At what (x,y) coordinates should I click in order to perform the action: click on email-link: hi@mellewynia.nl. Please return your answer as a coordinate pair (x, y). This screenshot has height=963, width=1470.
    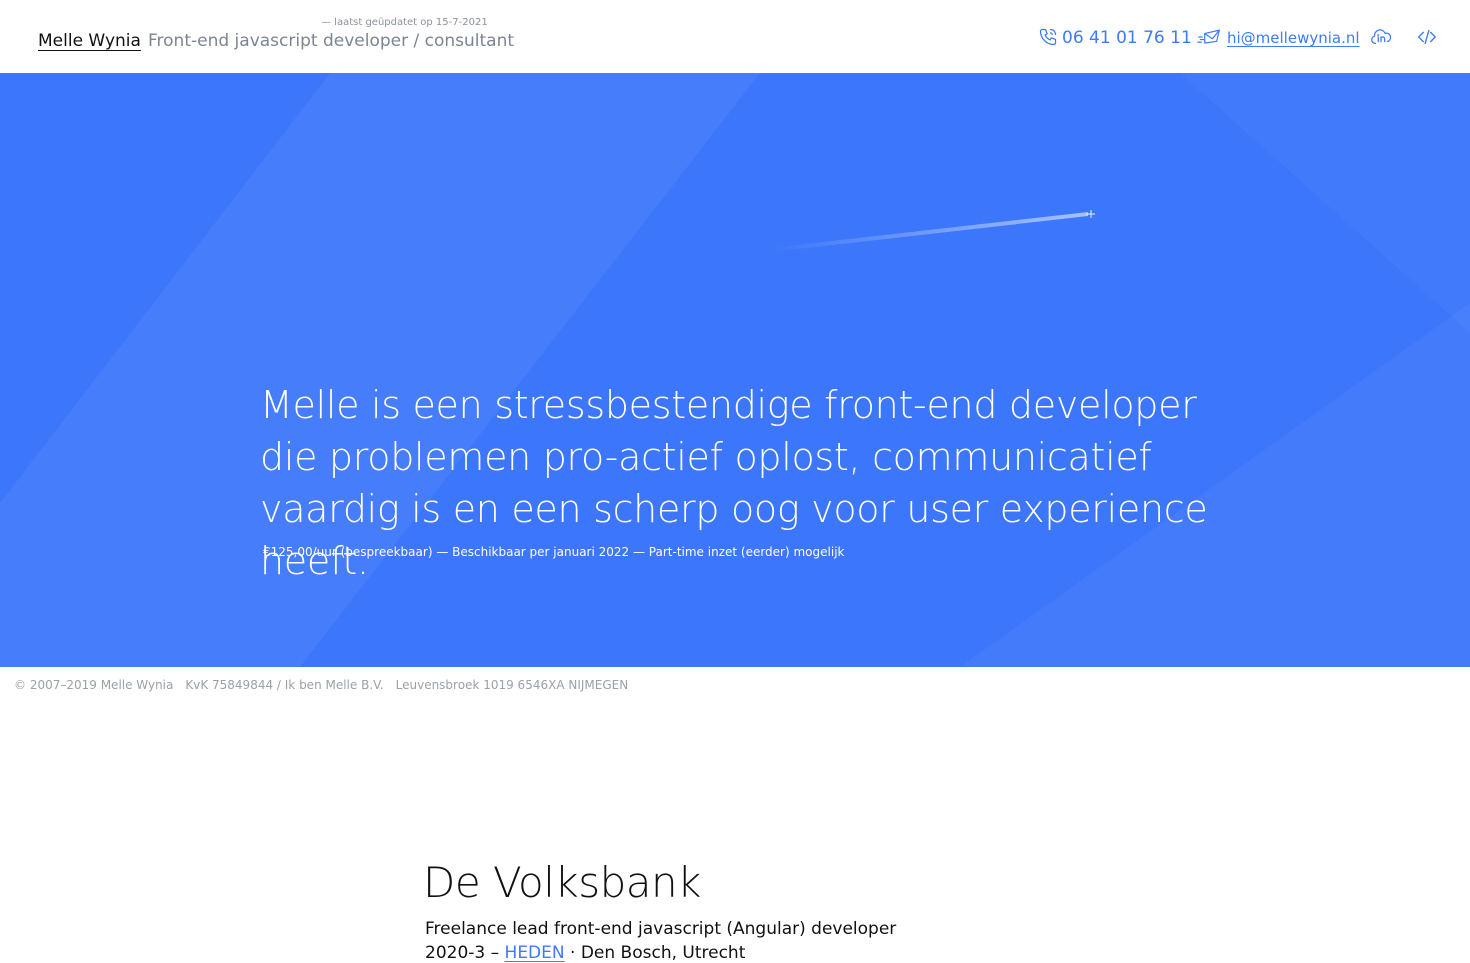
    Looking at the image, I should click on (1278, 36).